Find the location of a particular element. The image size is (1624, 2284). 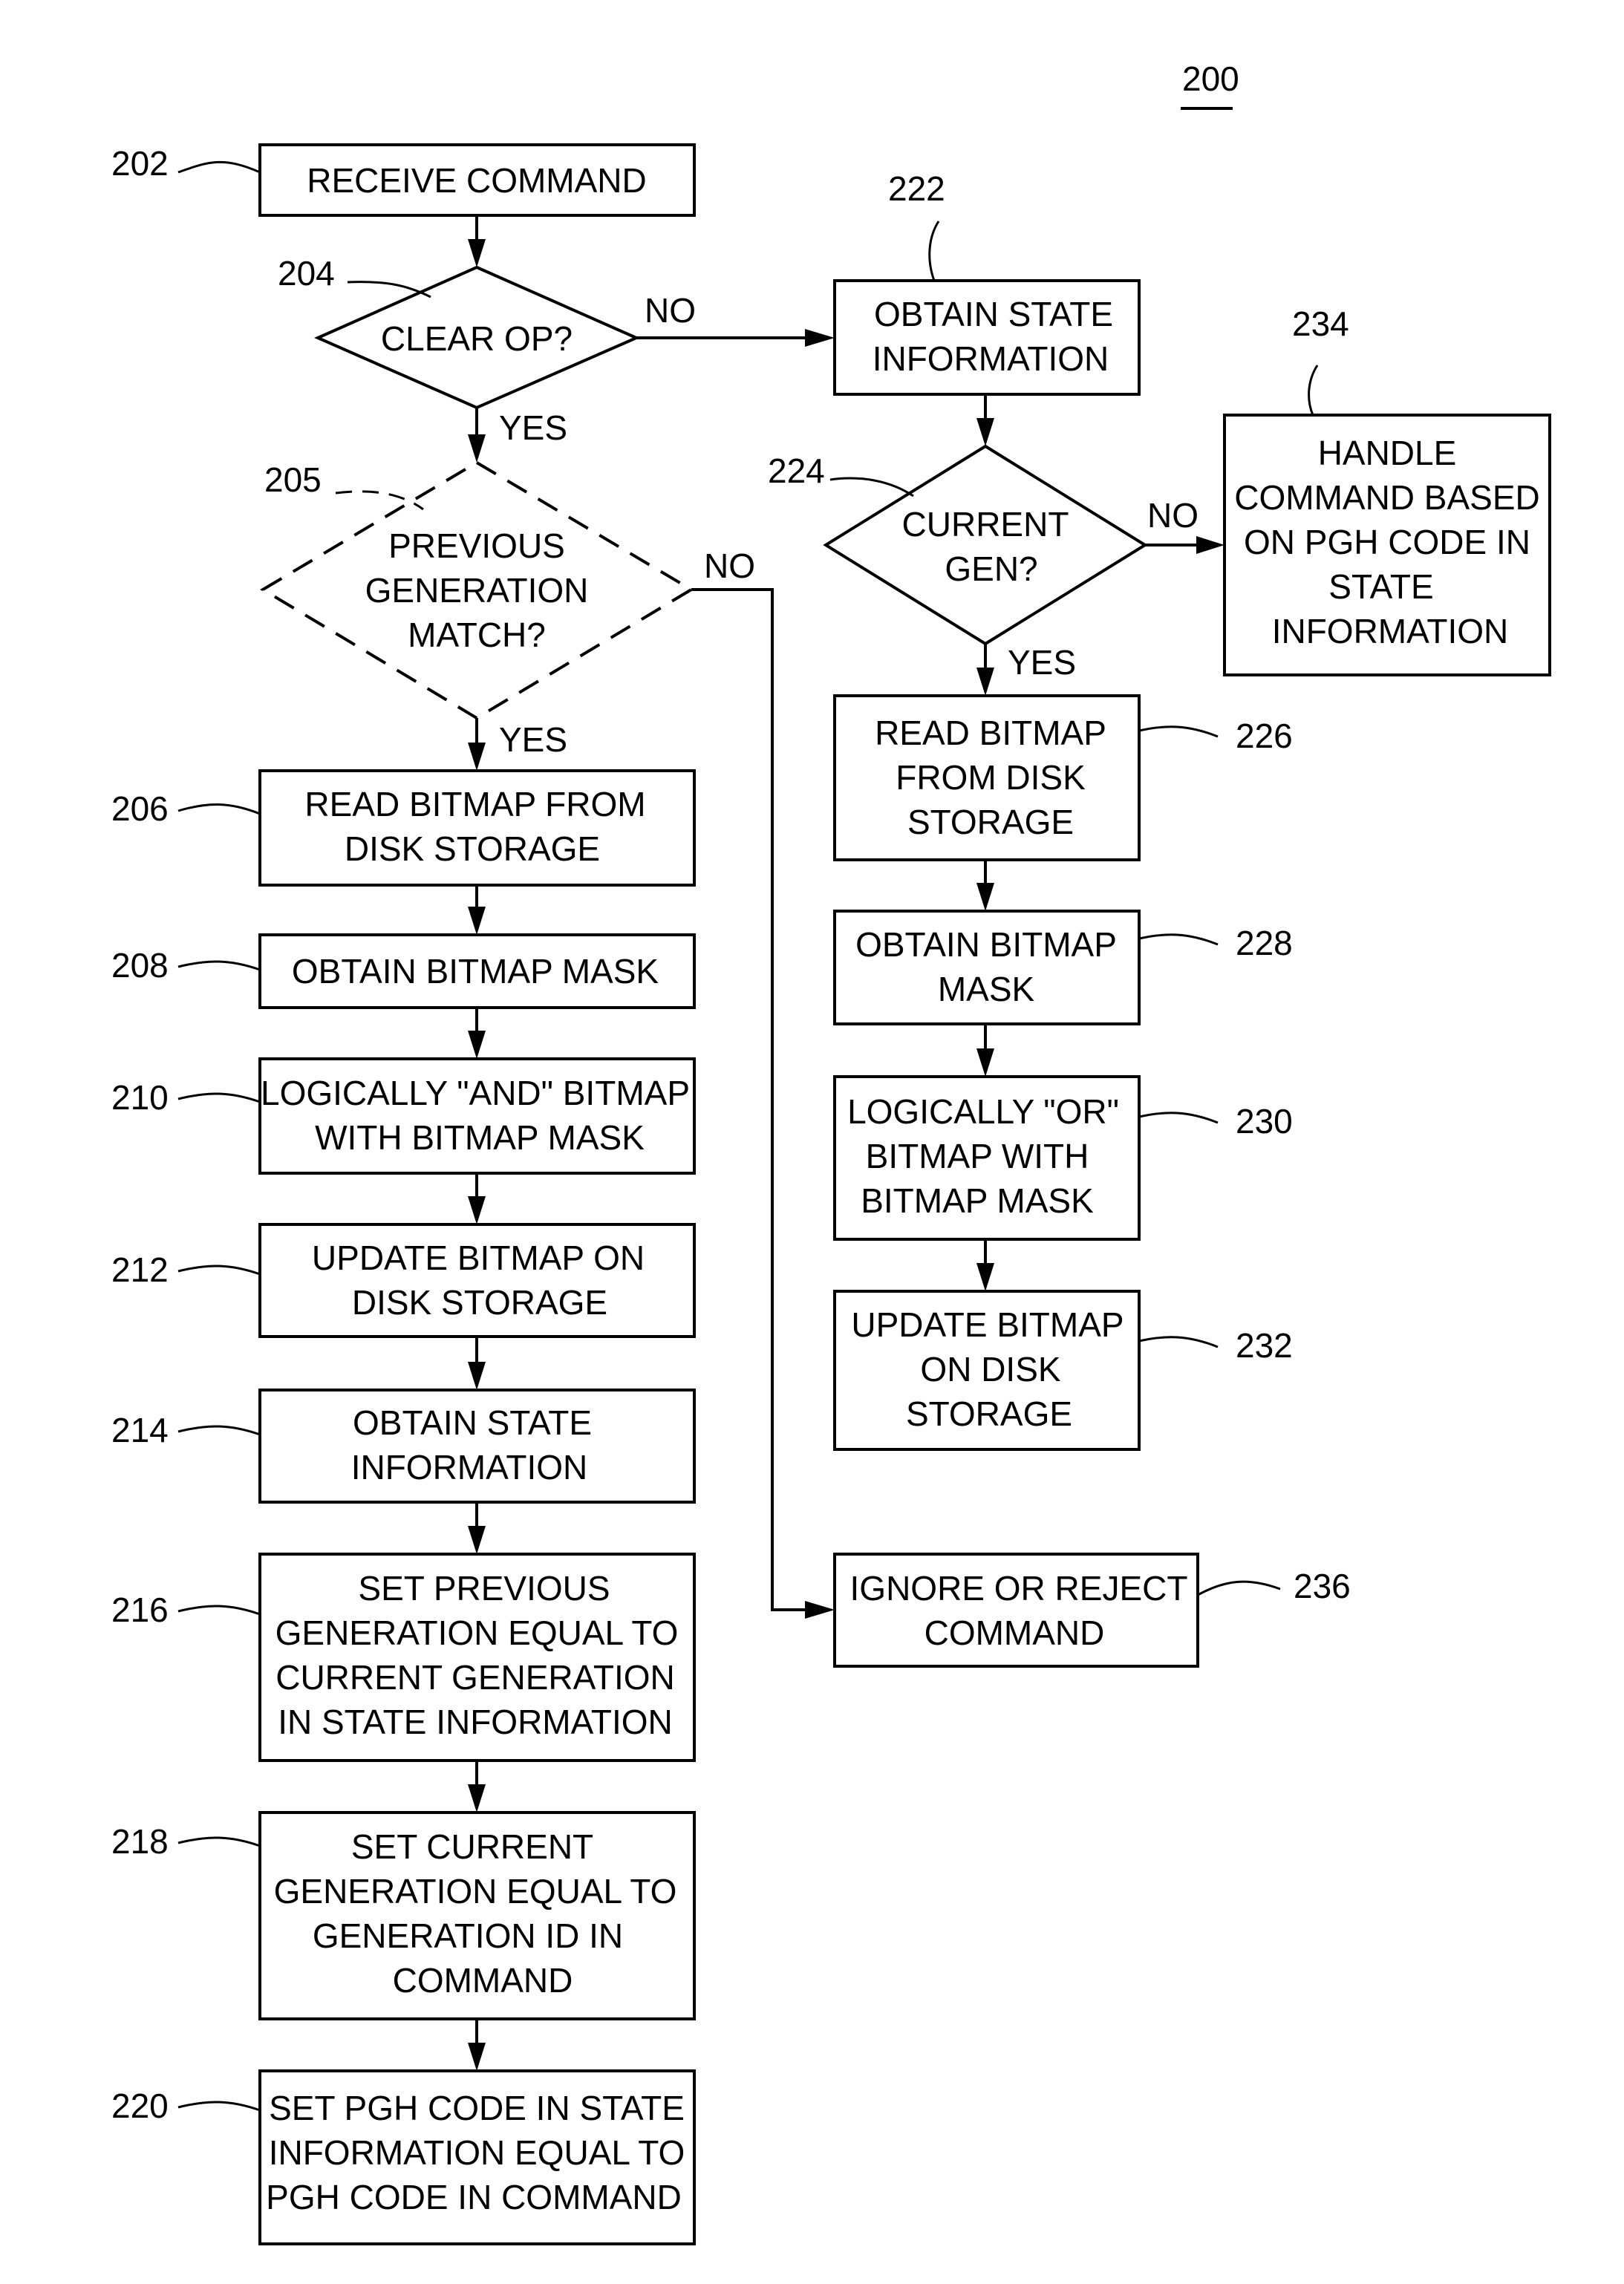

node-222-obtain-state-info: OBTAIN STATE INFORMATION is located at coordinates (987, 337).